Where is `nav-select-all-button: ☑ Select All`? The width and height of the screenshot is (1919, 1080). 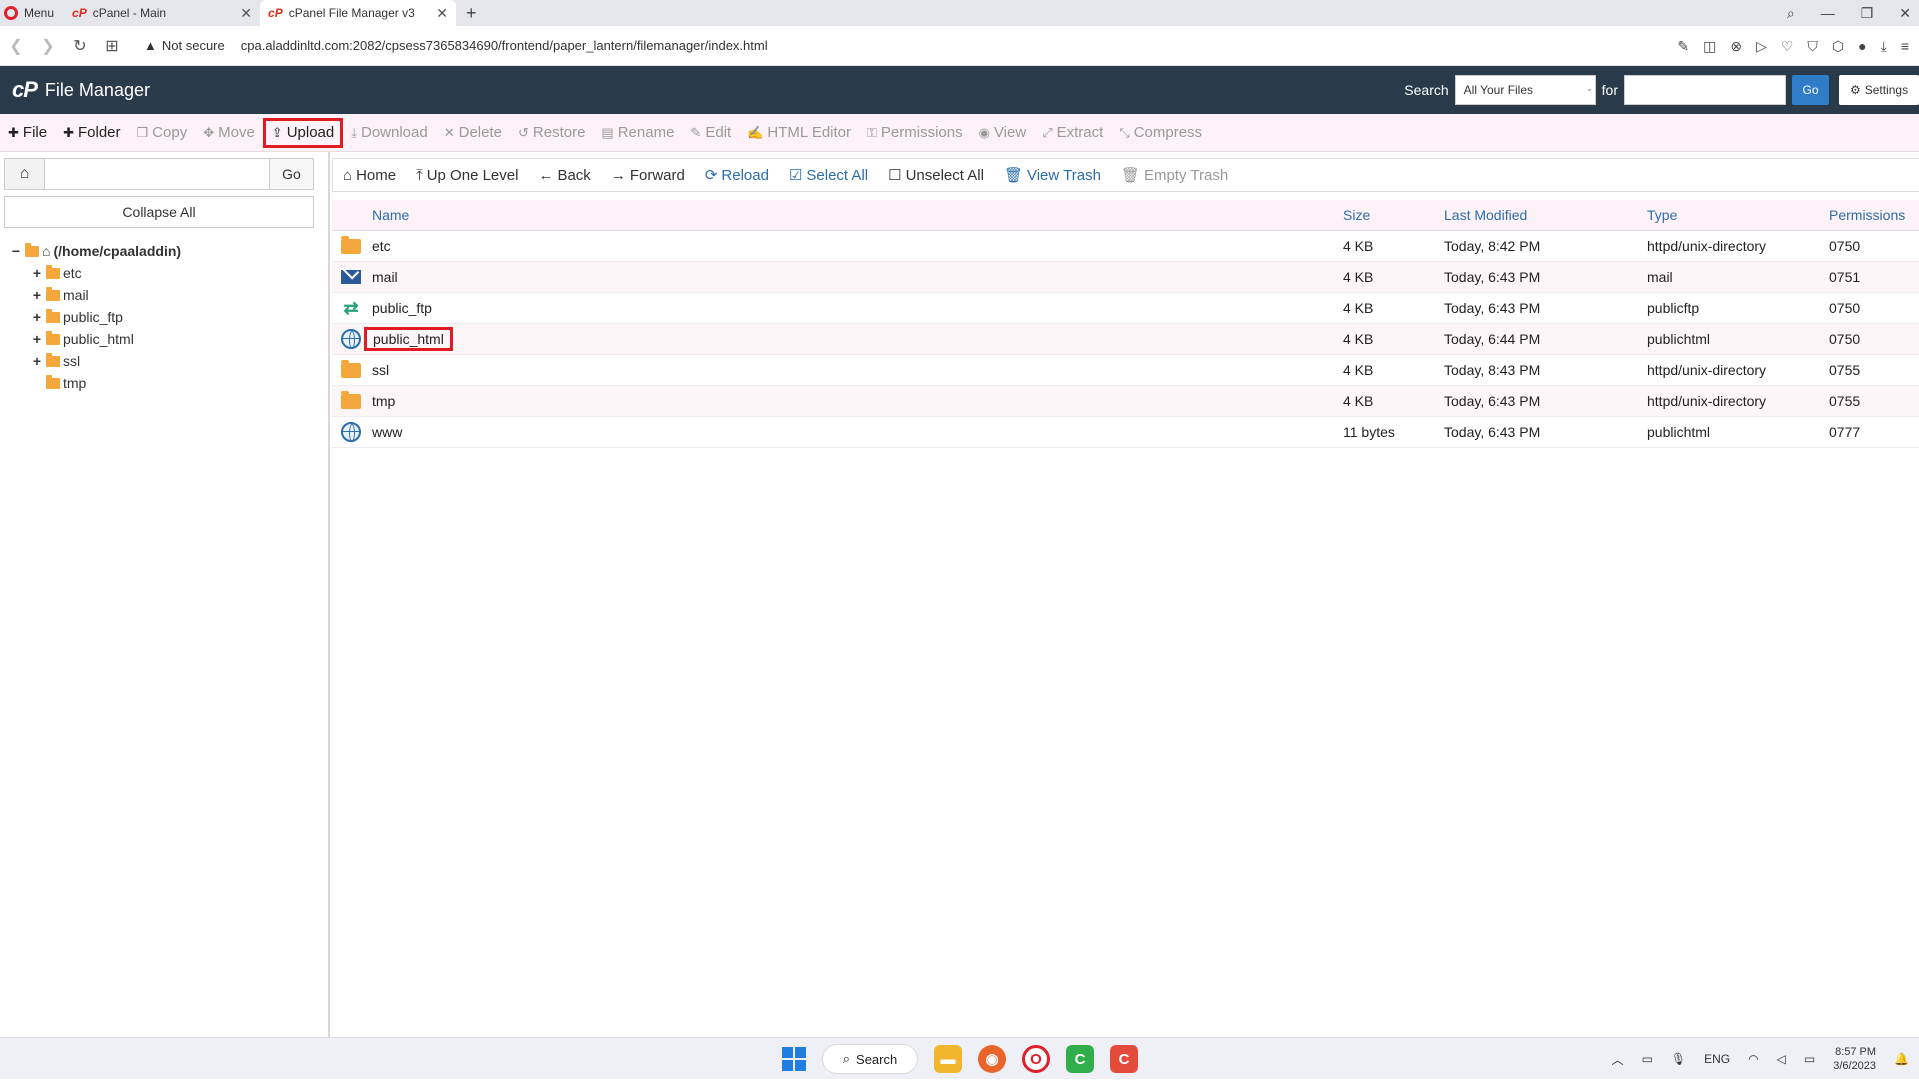 nav-select-all-button: ☑ Select All is located at coordinates (828, 175).